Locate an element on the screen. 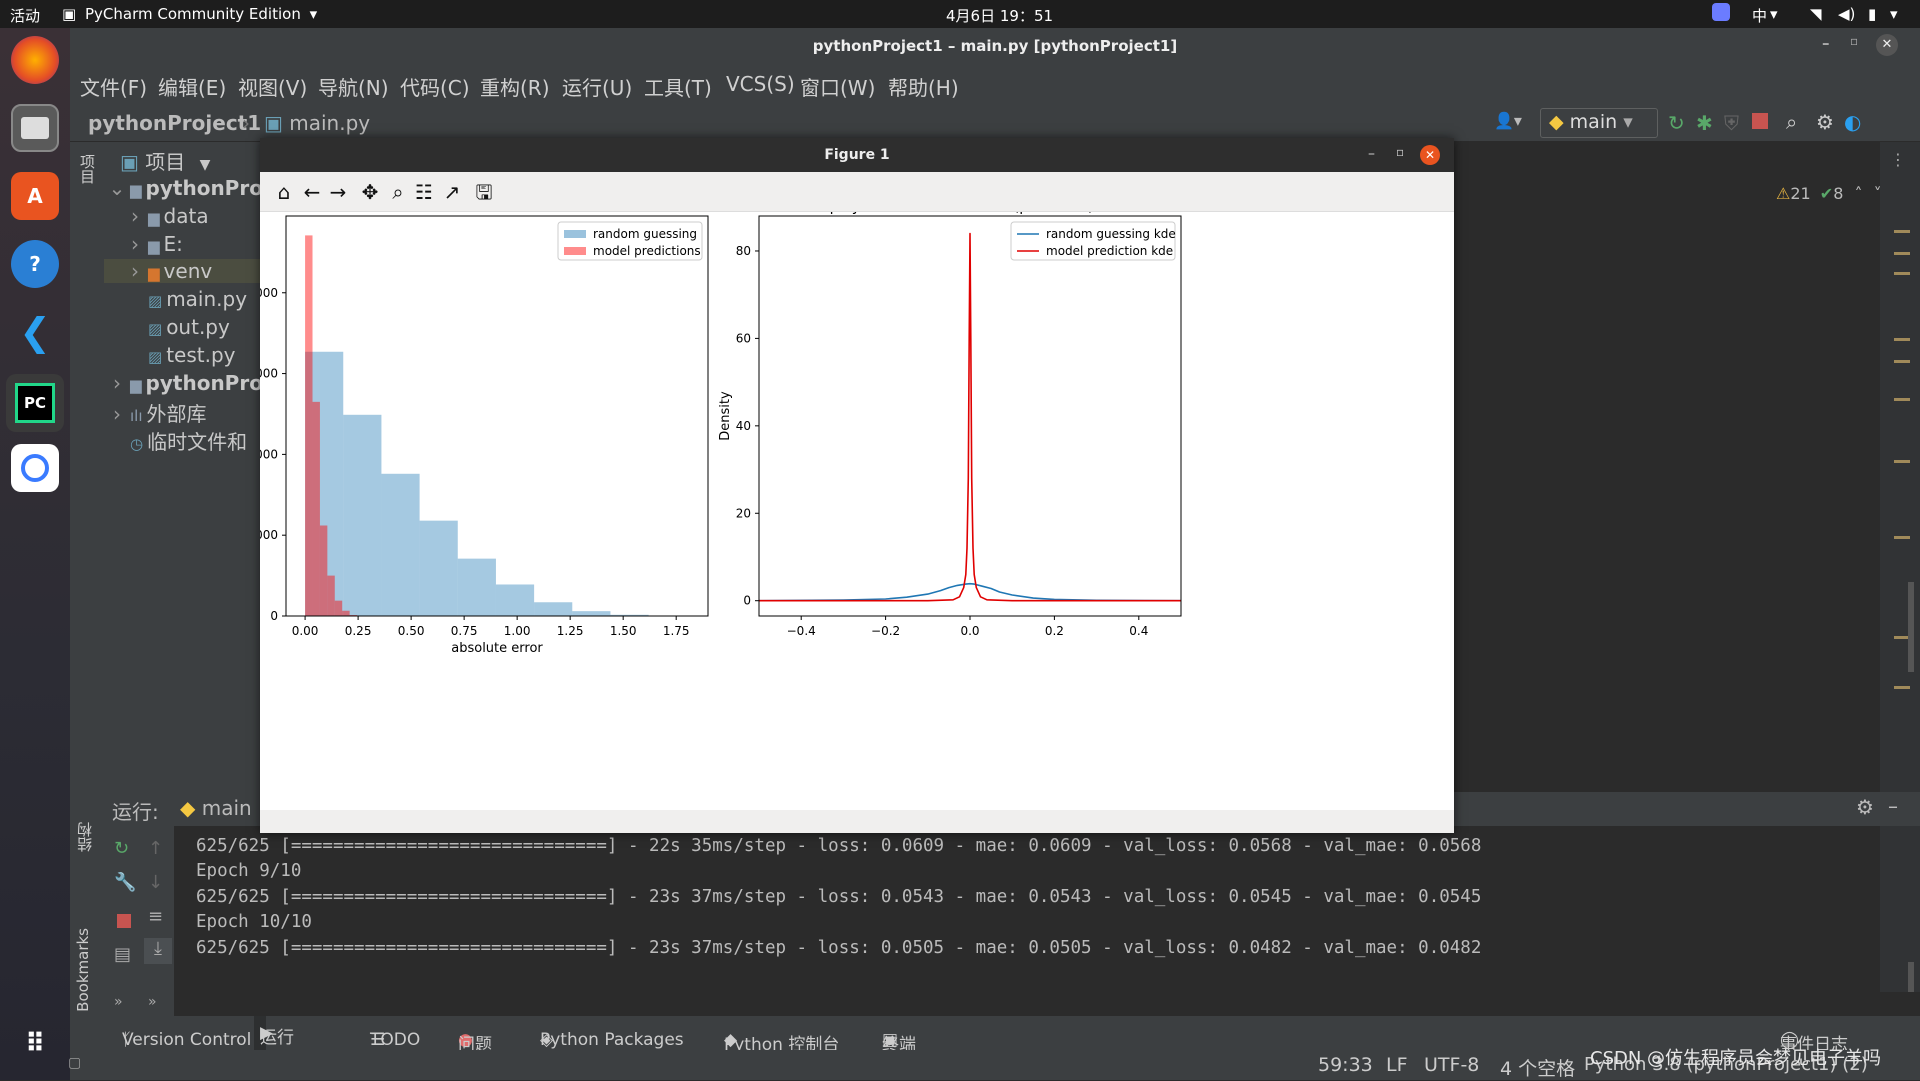  menu-file: 文件(F) is located at coordinates (113, 86).